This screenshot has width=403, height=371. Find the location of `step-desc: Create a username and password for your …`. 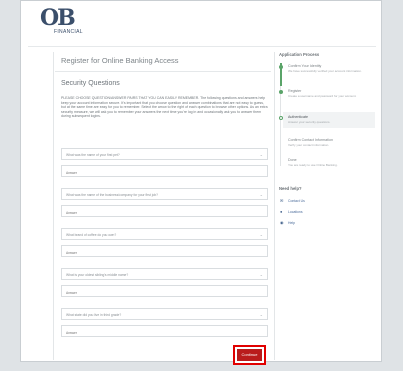

step-desc: Create a username and password for your … is located at coordinates (322, 96).